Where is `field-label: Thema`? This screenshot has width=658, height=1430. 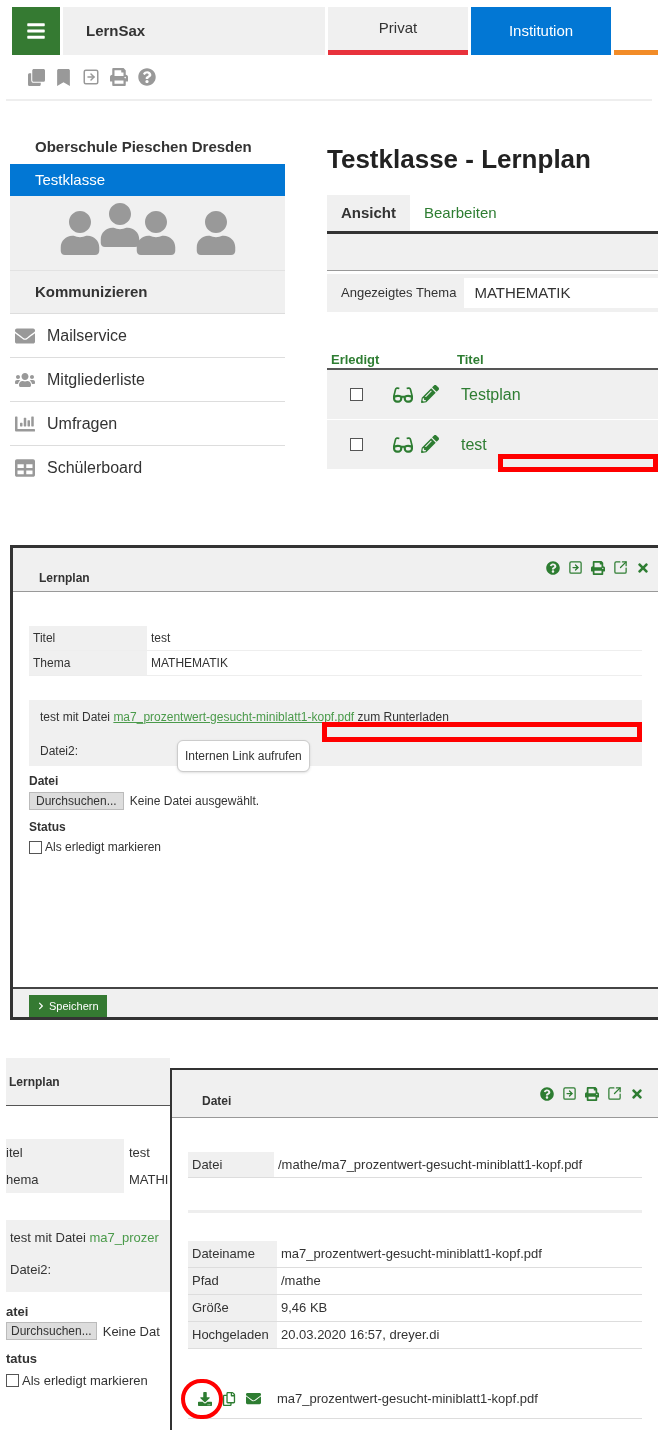
field-label: Thema is located at coordinates (88, 663).